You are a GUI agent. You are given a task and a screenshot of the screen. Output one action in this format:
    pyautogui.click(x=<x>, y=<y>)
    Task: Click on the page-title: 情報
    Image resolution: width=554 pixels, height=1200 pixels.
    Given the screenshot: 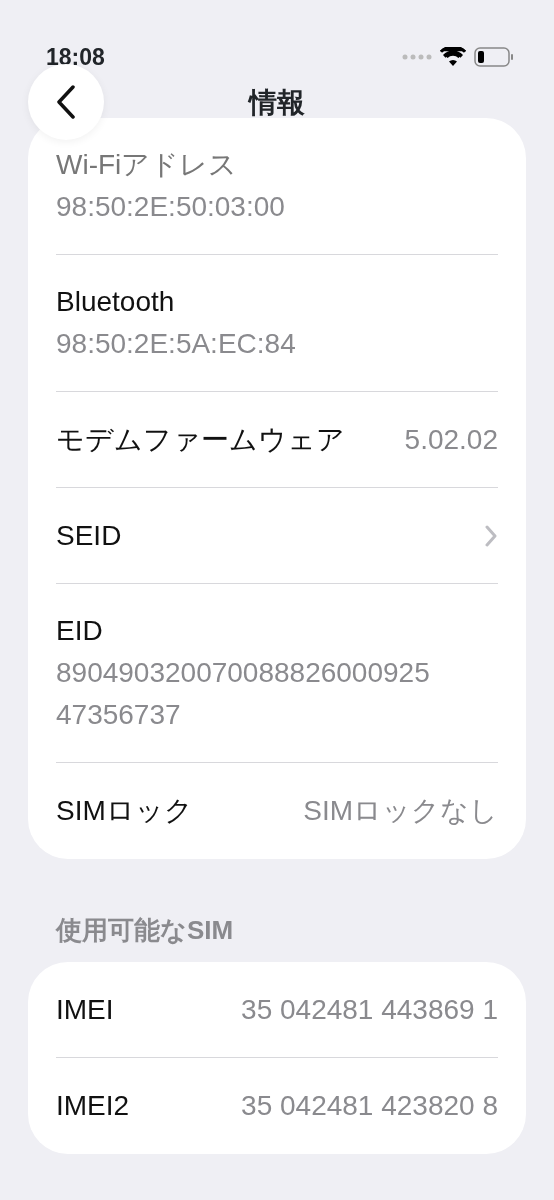 What is the action you would take?
    pyautogui.click(x=277, y=103)
    